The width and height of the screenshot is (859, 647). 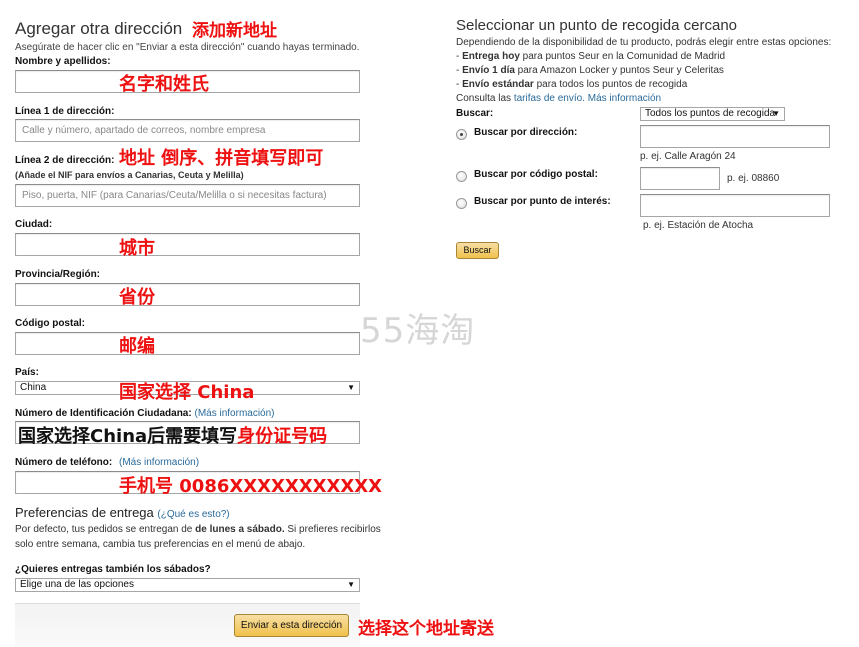 What do you see at coordinates (475, 113) in the screenshot?
I see `search-label: Buscar:` at bounding box center [475, 113].